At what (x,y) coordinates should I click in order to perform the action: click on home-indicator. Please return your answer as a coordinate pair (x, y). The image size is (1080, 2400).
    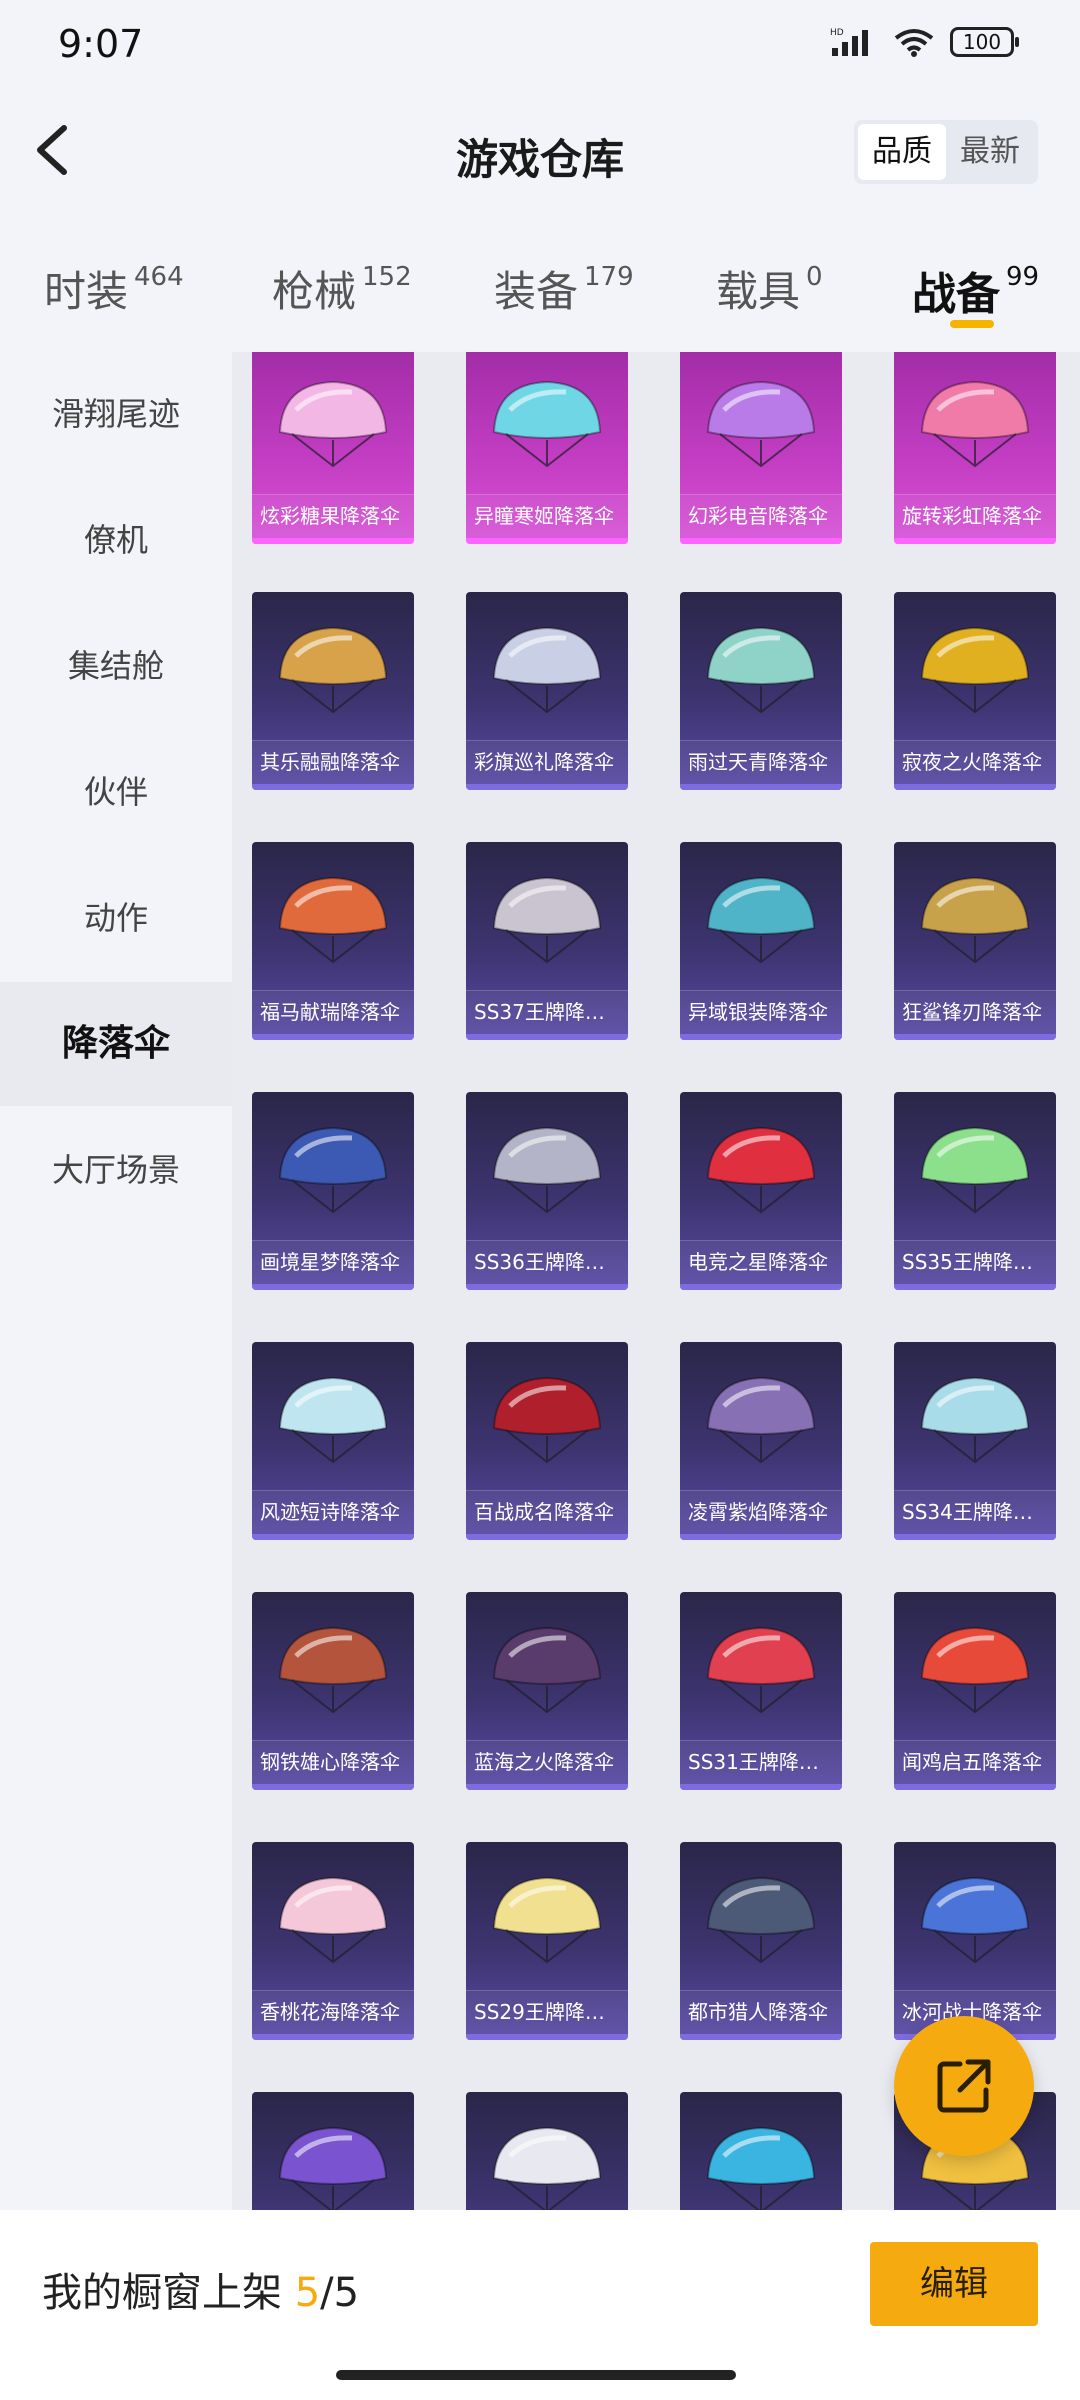
    Looking at the image, I should click on (536, 2375).